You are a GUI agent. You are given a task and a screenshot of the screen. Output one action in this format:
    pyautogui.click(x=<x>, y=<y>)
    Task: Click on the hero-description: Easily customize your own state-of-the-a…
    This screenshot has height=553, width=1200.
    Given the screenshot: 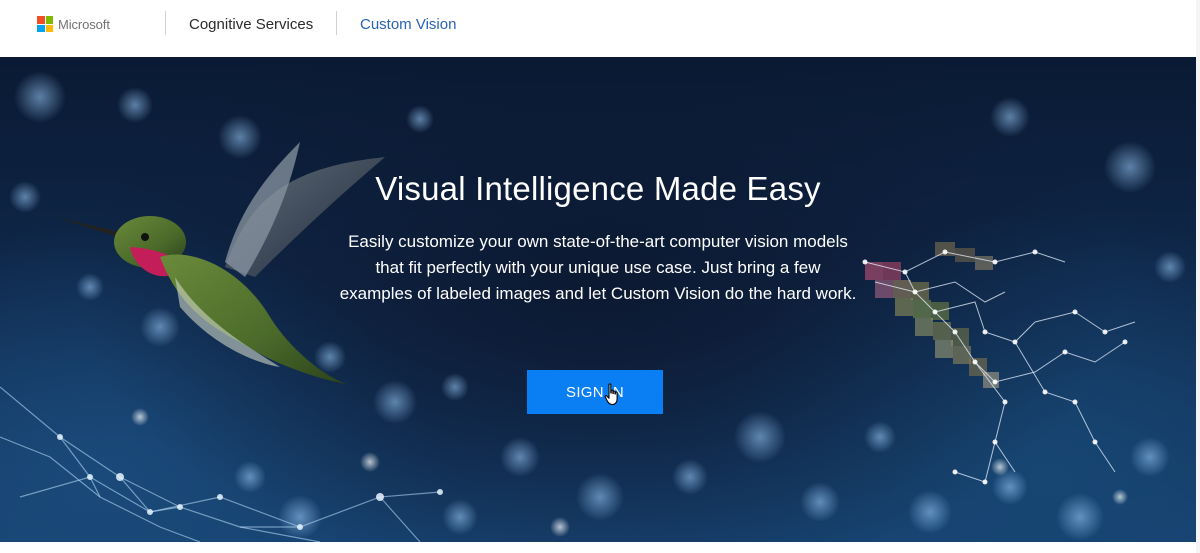 What is the action you would take?
    pyautogui.click(x=598, y=267)
    